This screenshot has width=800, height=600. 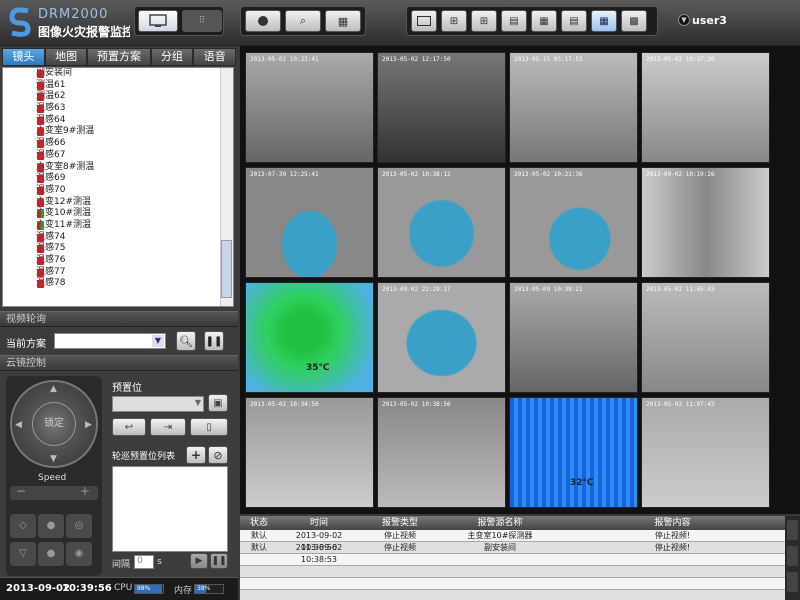 I want to click on video-cell: 32℃, so click(x=573, y=452).